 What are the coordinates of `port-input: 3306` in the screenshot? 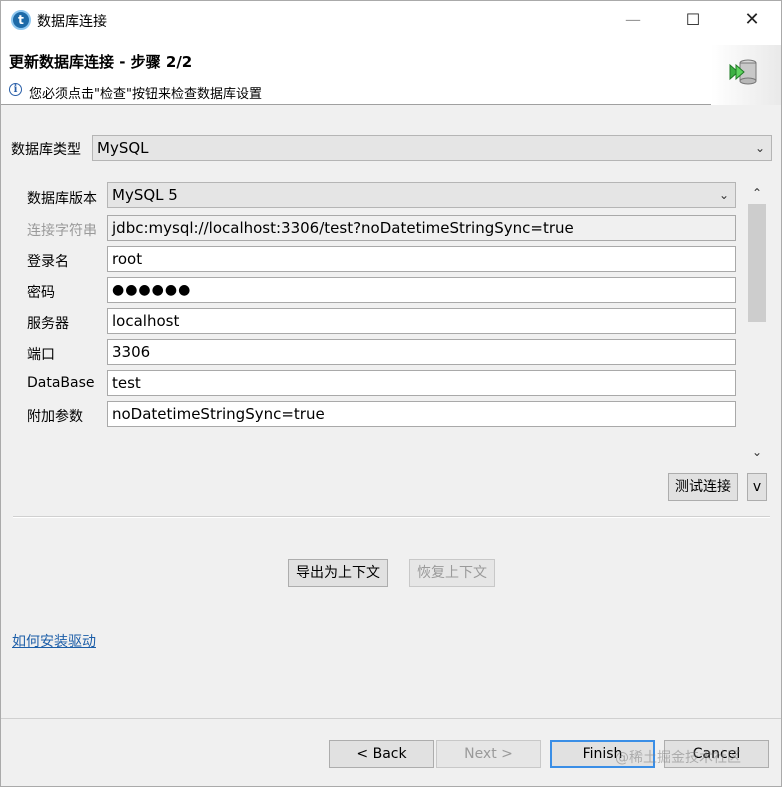 It's located at (421, 352).